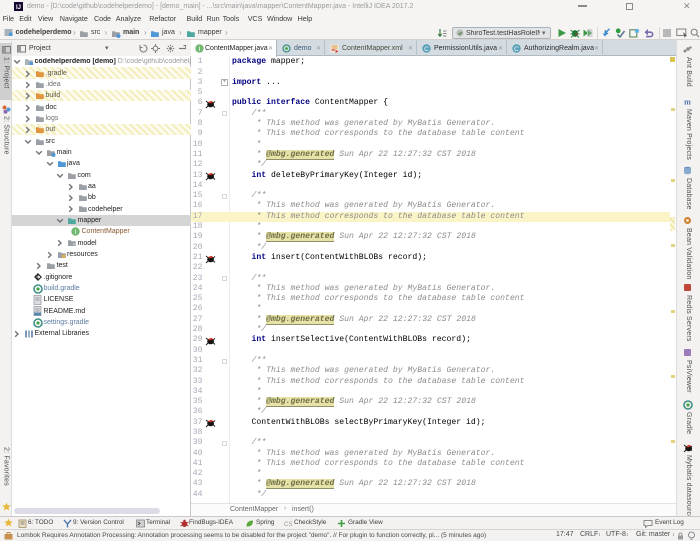 This screenshot has height=541, width=700. Describe the element at coordinates (18, 8) in the screenshot. I see `svg-text: IJ` at that location.